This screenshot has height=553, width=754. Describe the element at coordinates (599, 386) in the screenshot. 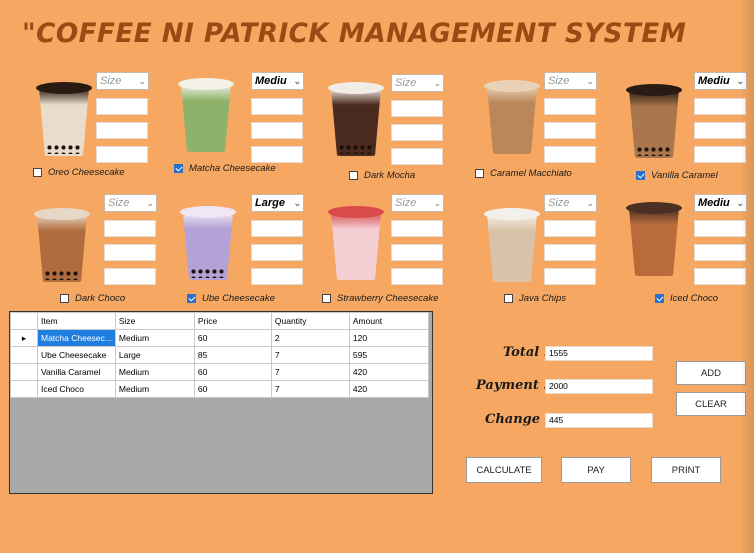

I see `payment-field: 2000` at that location.